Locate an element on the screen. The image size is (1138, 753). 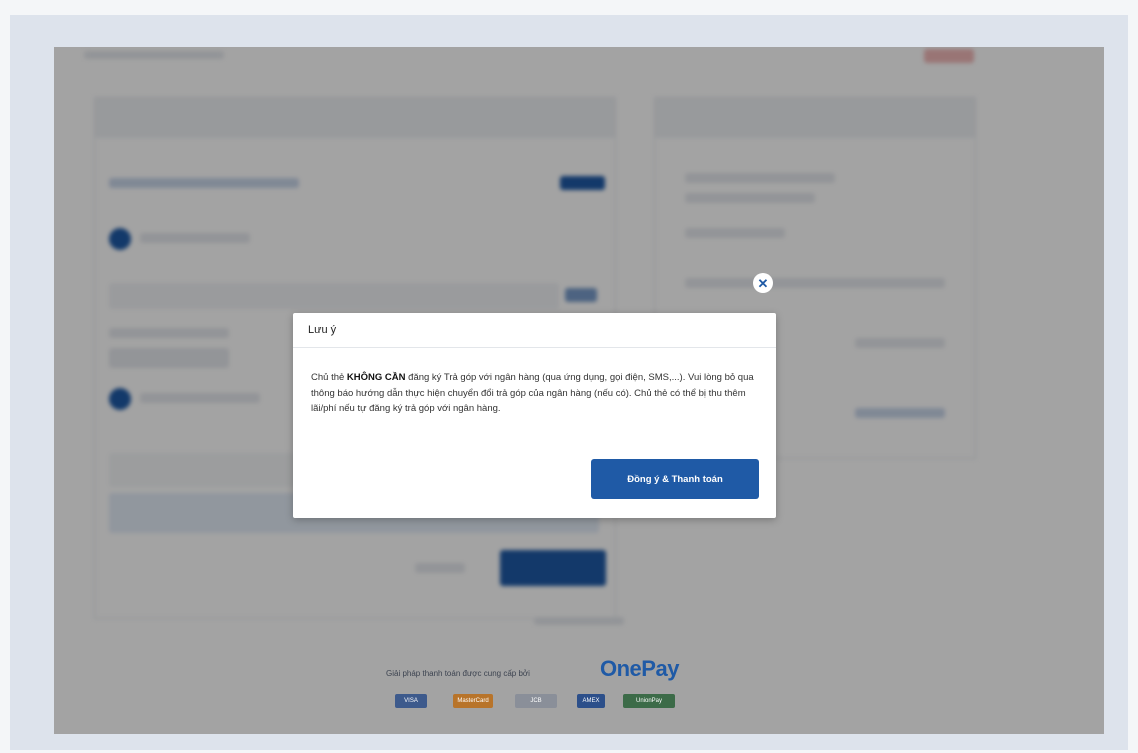
footer-provider-text: Giải pháp thanh toán được cung cấp bởi is located at coordinates (458, 673).